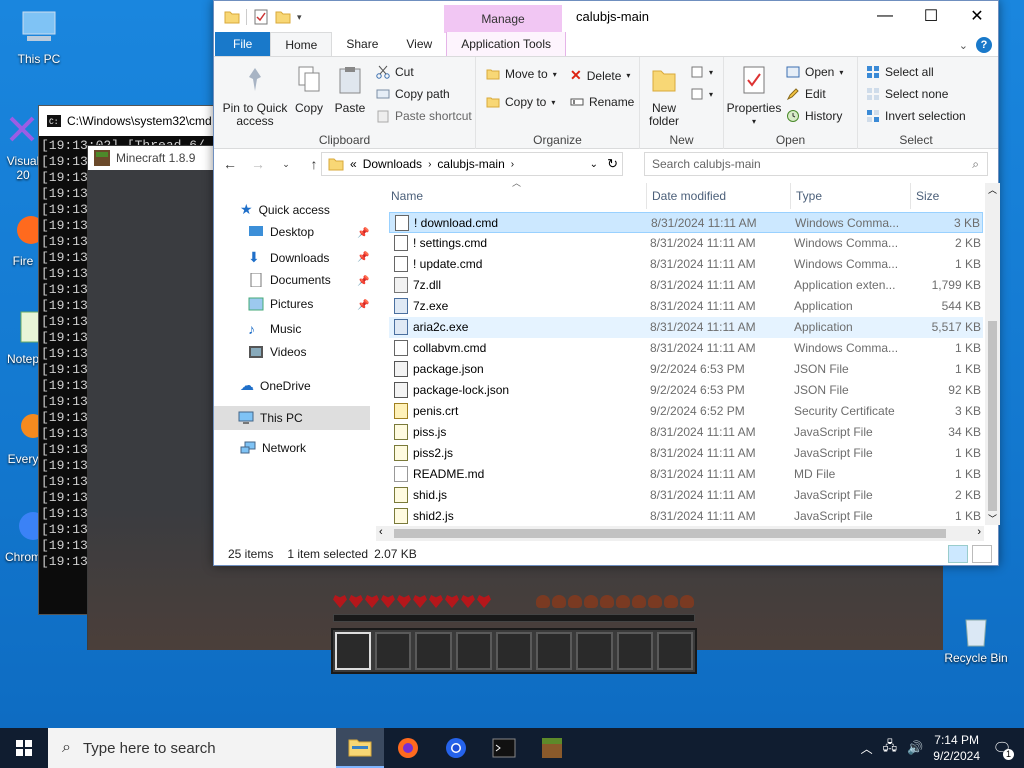  I want to click on tab-view: View, so click(419, 44).